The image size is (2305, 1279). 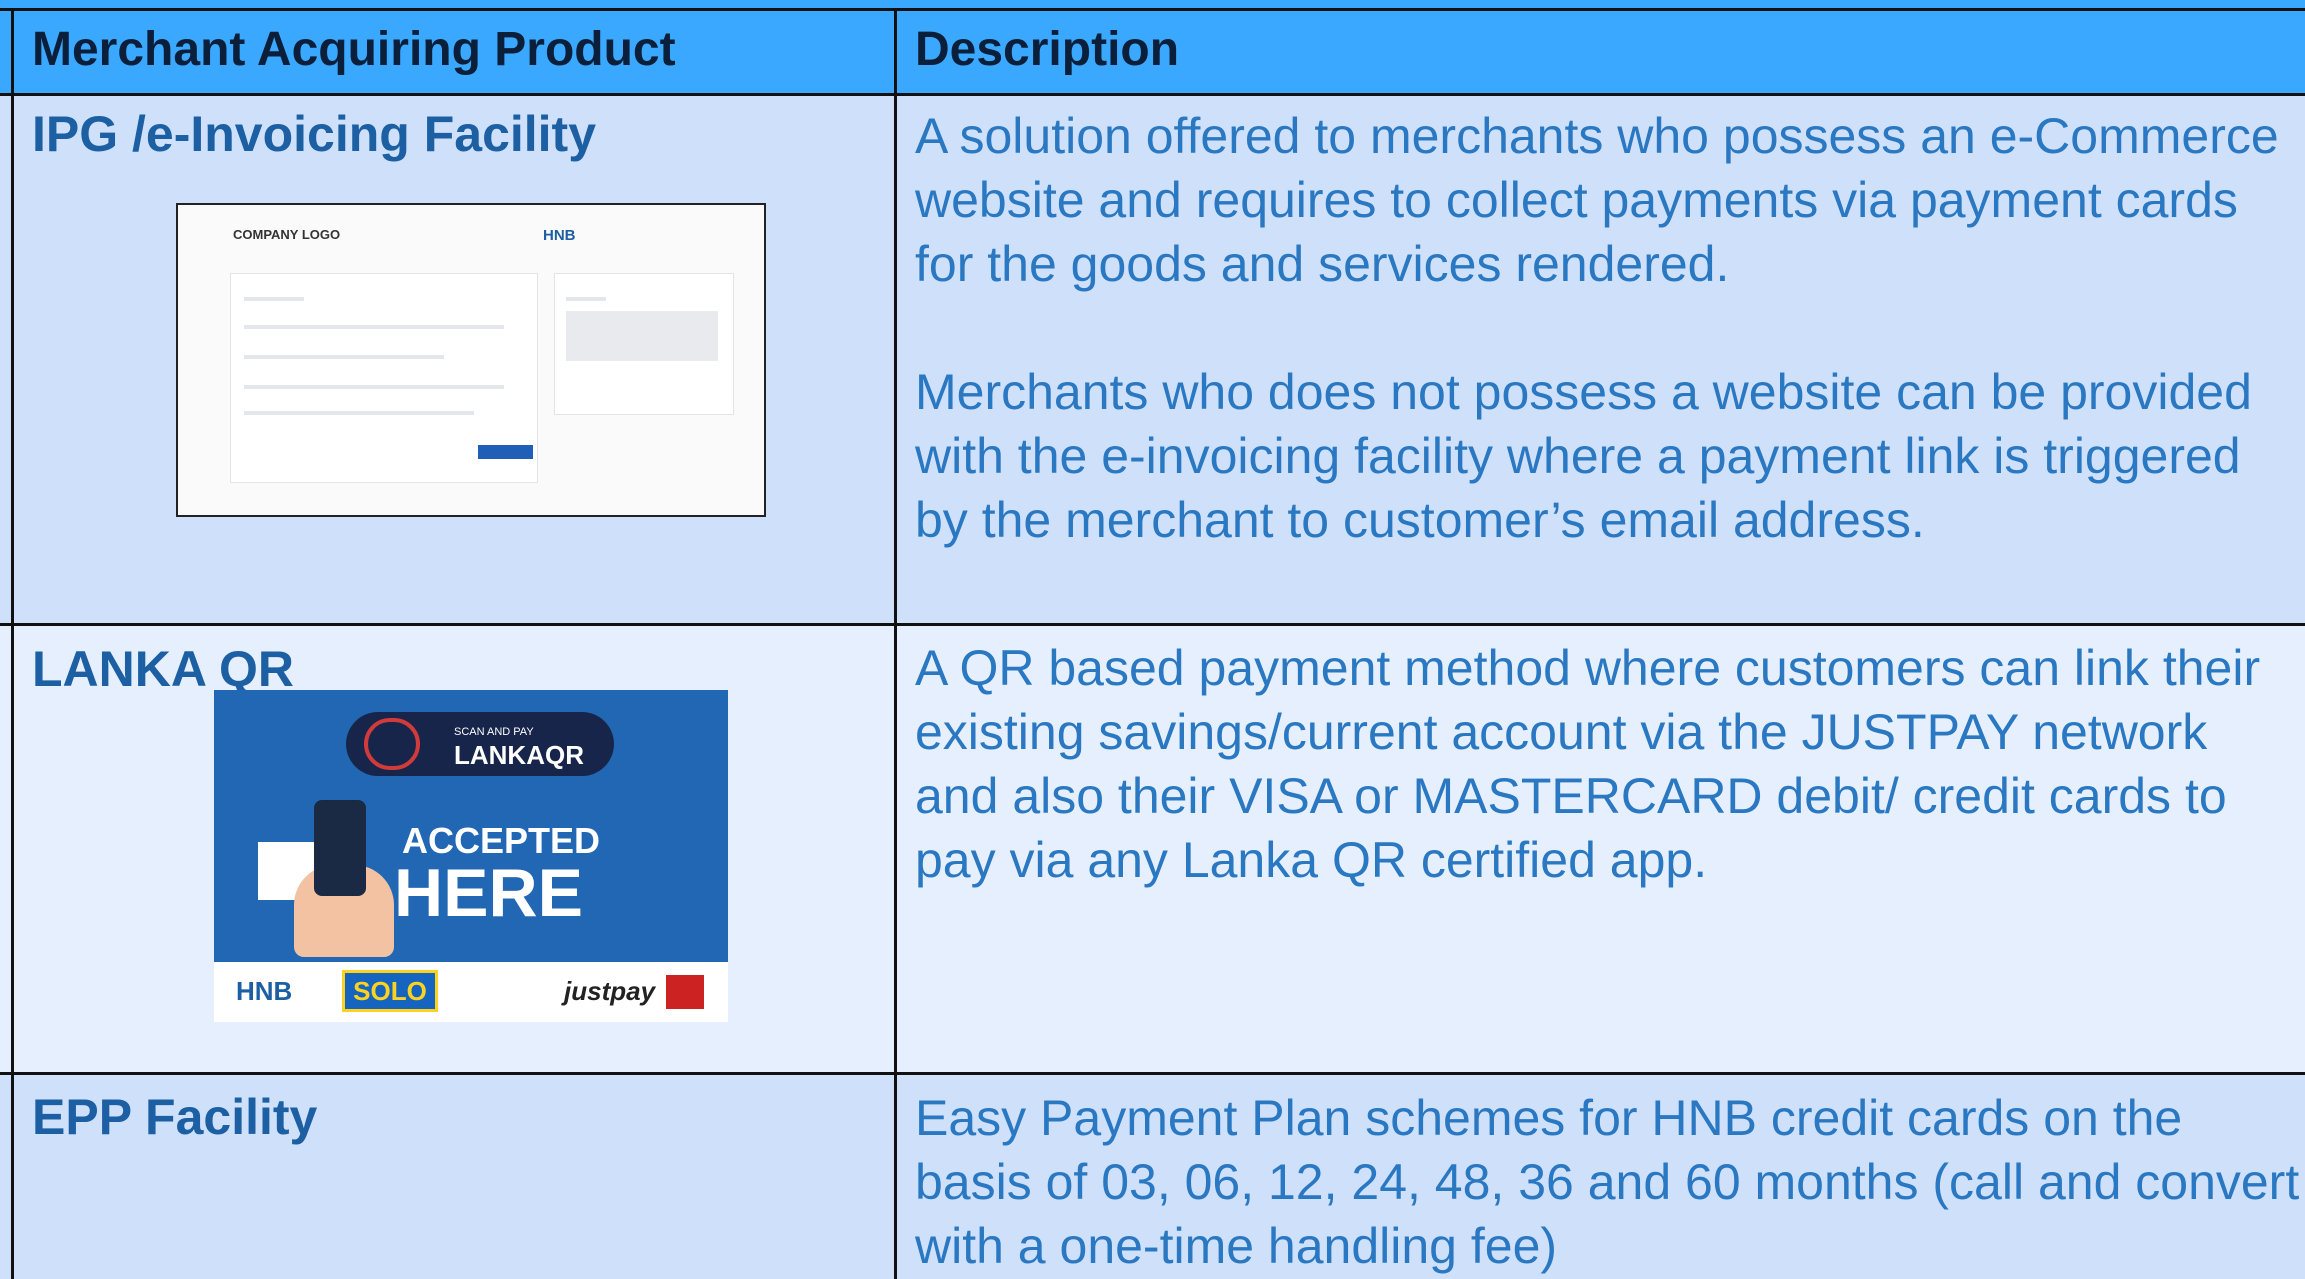 What do you see at coordinates (392, 744) in the screenshot?
I see `qr-icon` at bounding box center [392, 744].